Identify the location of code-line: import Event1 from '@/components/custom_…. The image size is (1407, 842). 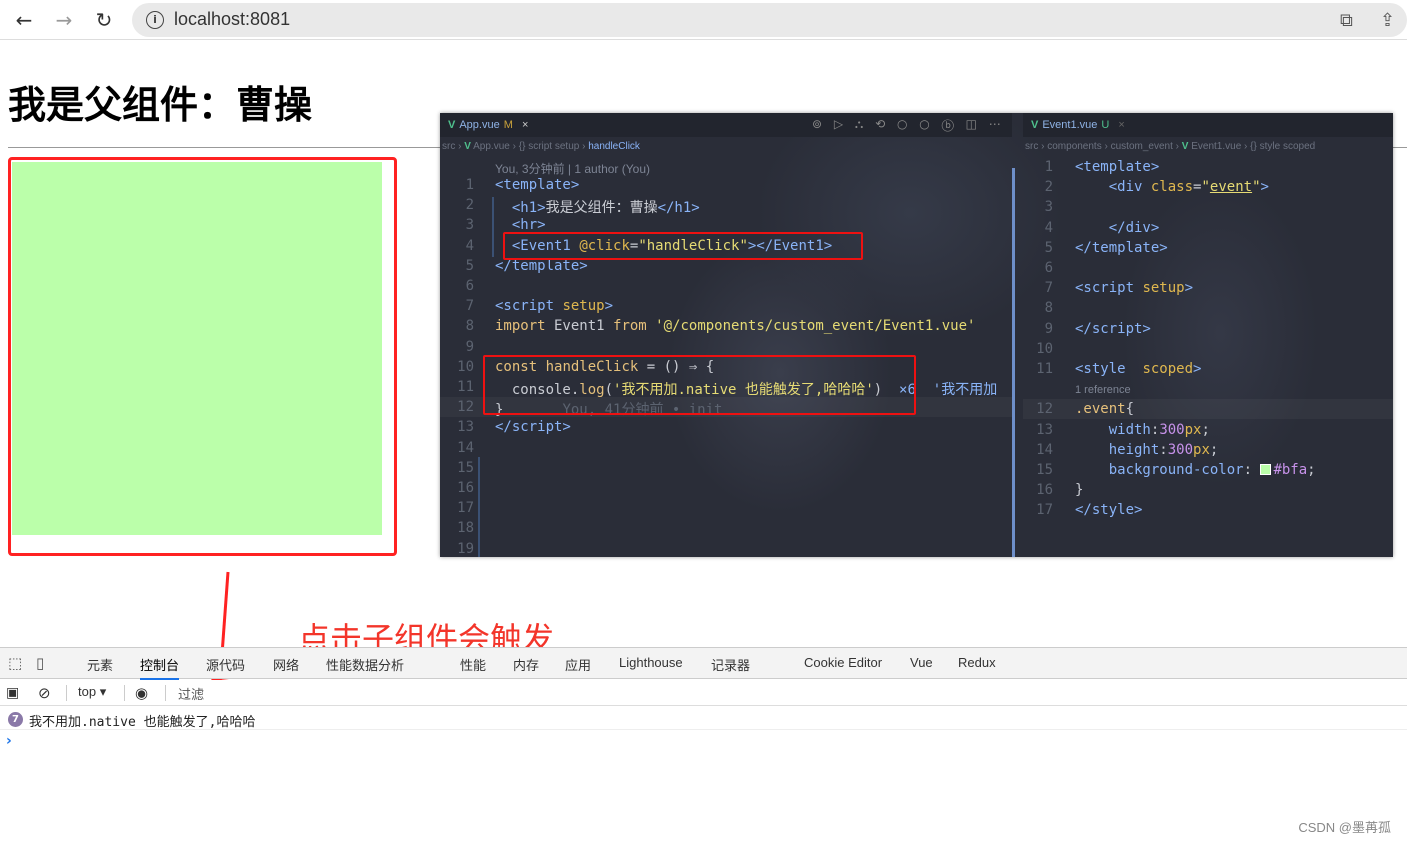
(735, 326).